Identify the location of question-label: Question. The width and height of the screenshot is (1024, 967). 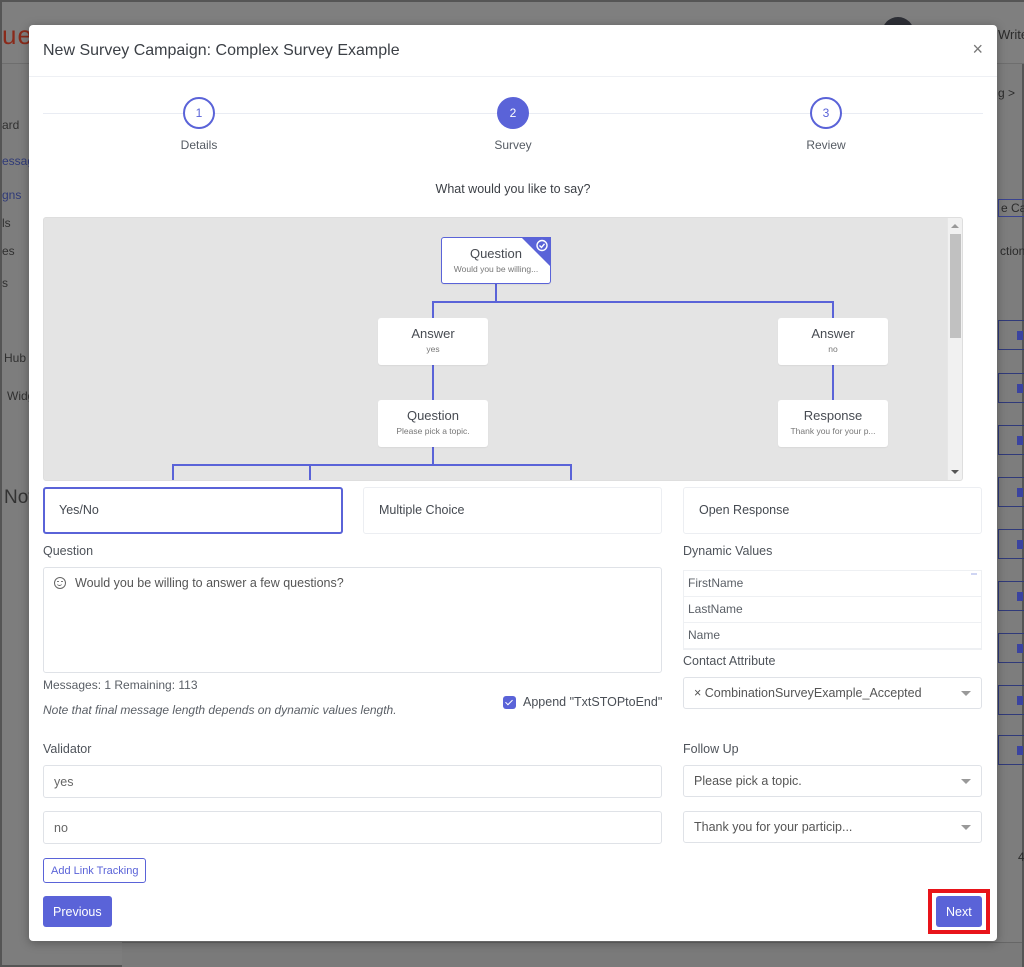
(68, 551).